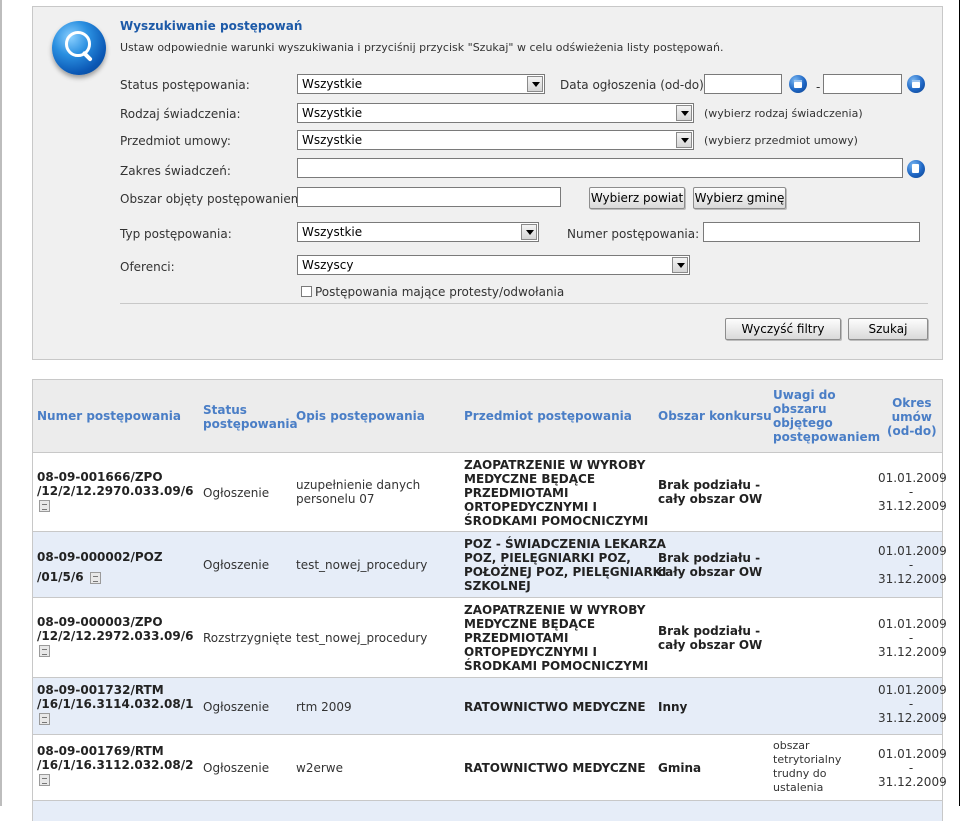 The image size is (977, 821). What do you see at coordinates (115, 704) in the screenshot?
I see `row-numer: 08-09-001732/RTM /16/1/16.3114.032.08/1` at bounding box center [115, 704].